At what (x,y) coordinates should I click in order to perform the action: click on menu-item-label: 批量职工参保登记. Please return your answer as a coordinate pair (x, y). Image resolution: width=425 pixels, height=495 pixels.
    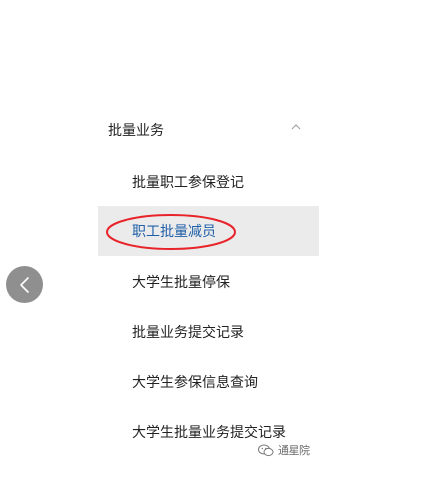
    Looking at the image, I should click on (188, 183).